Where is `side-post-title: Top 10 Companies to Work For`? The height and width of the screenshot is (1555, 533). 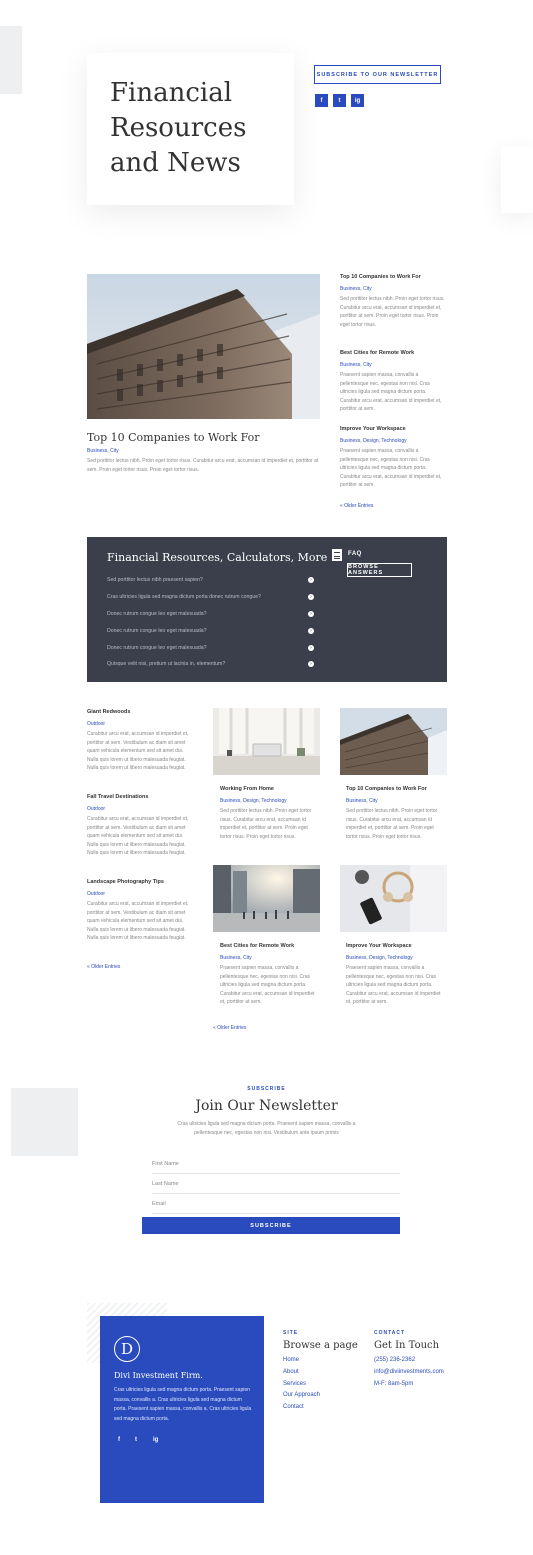 side-post-title: Top 10 Companies to Work For is located at coordinates (393, 277).